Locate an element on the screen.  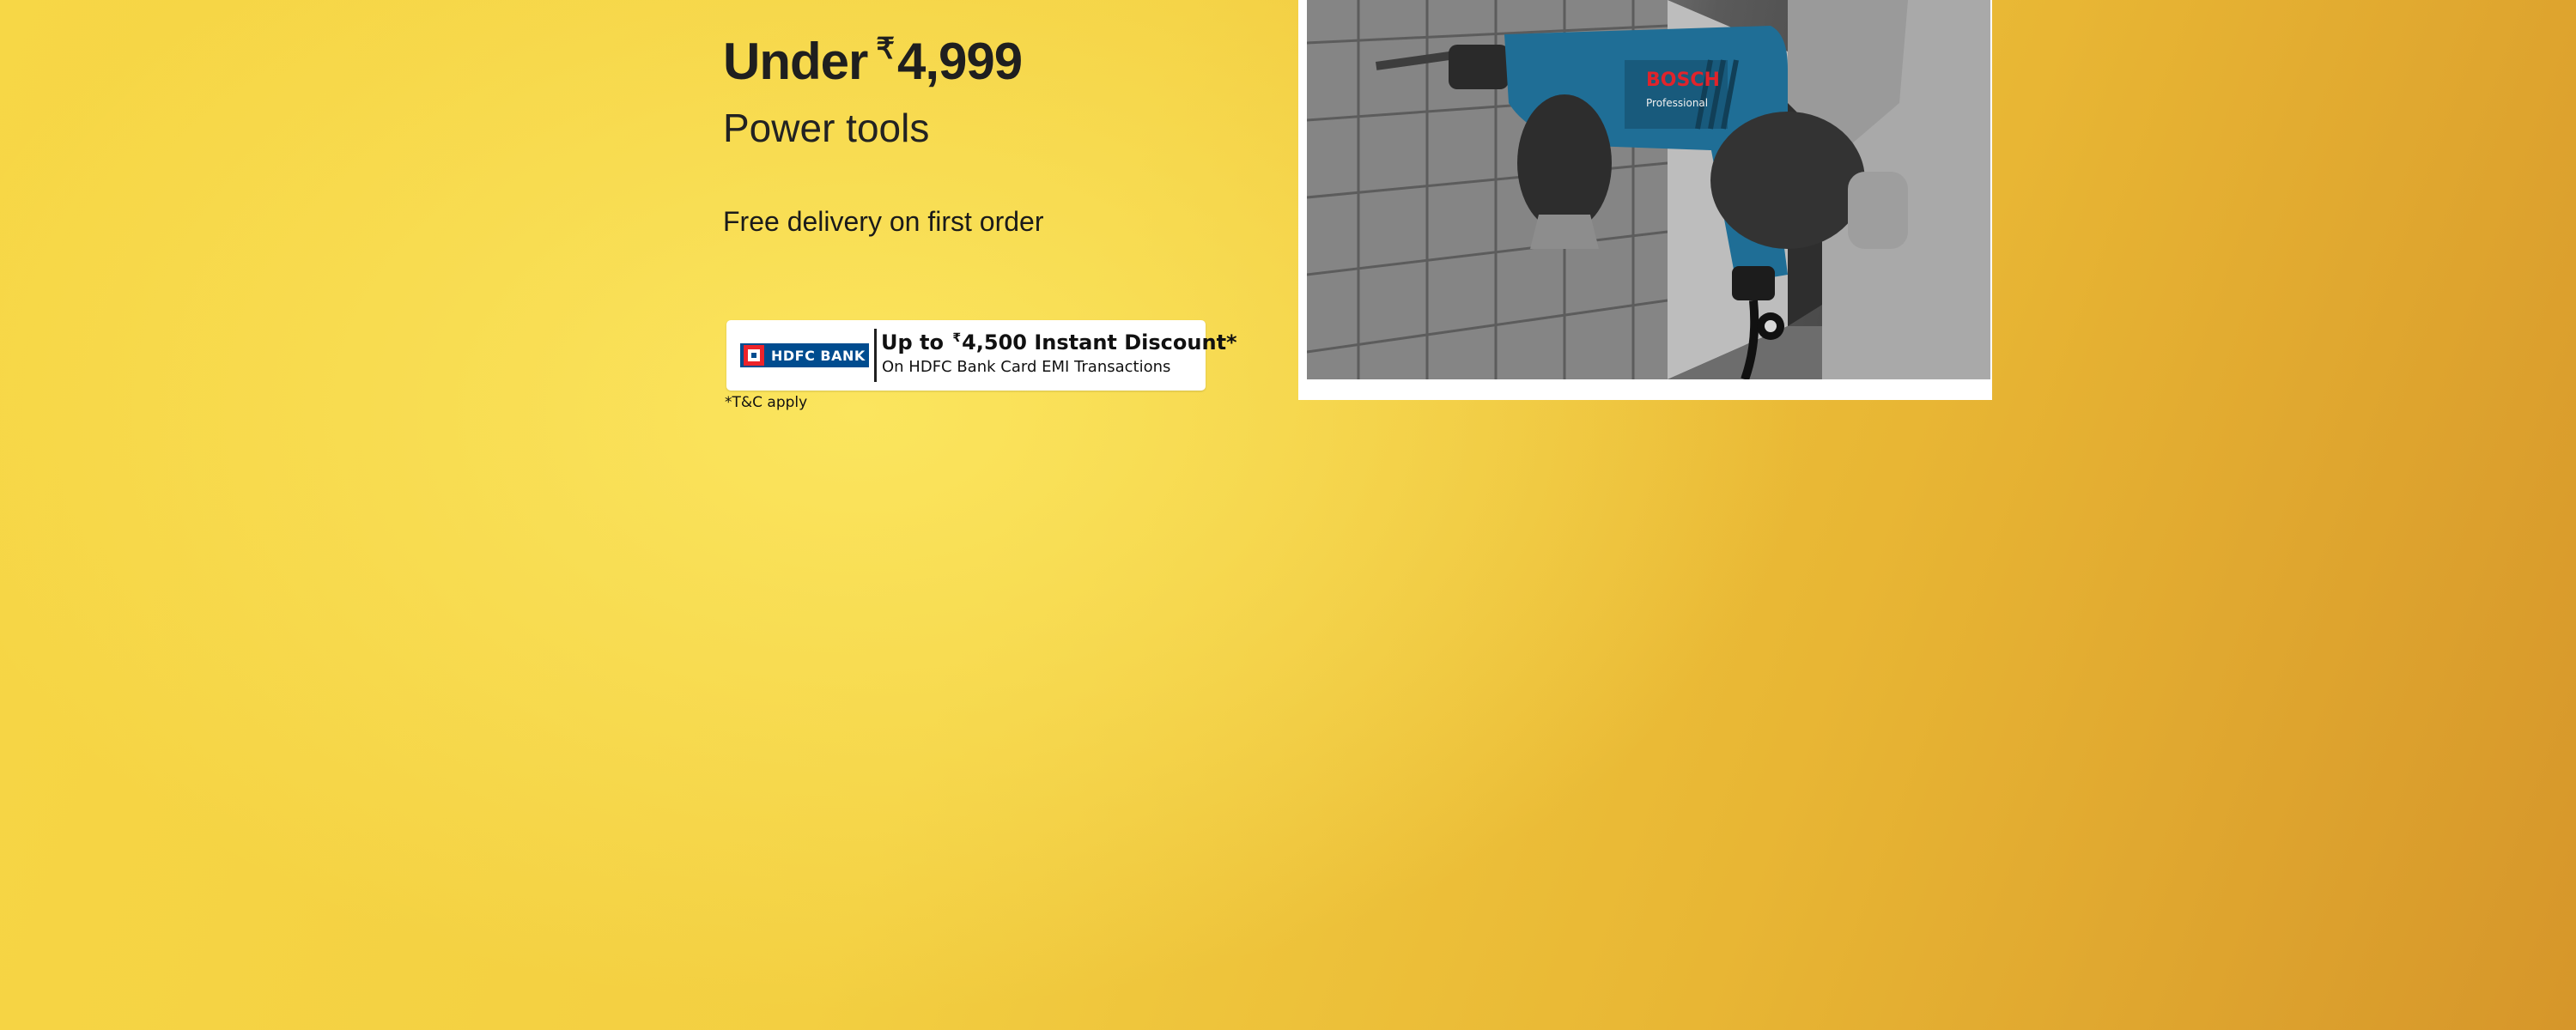
headline-amount: 4,999 is located at coordinates (960, 61).